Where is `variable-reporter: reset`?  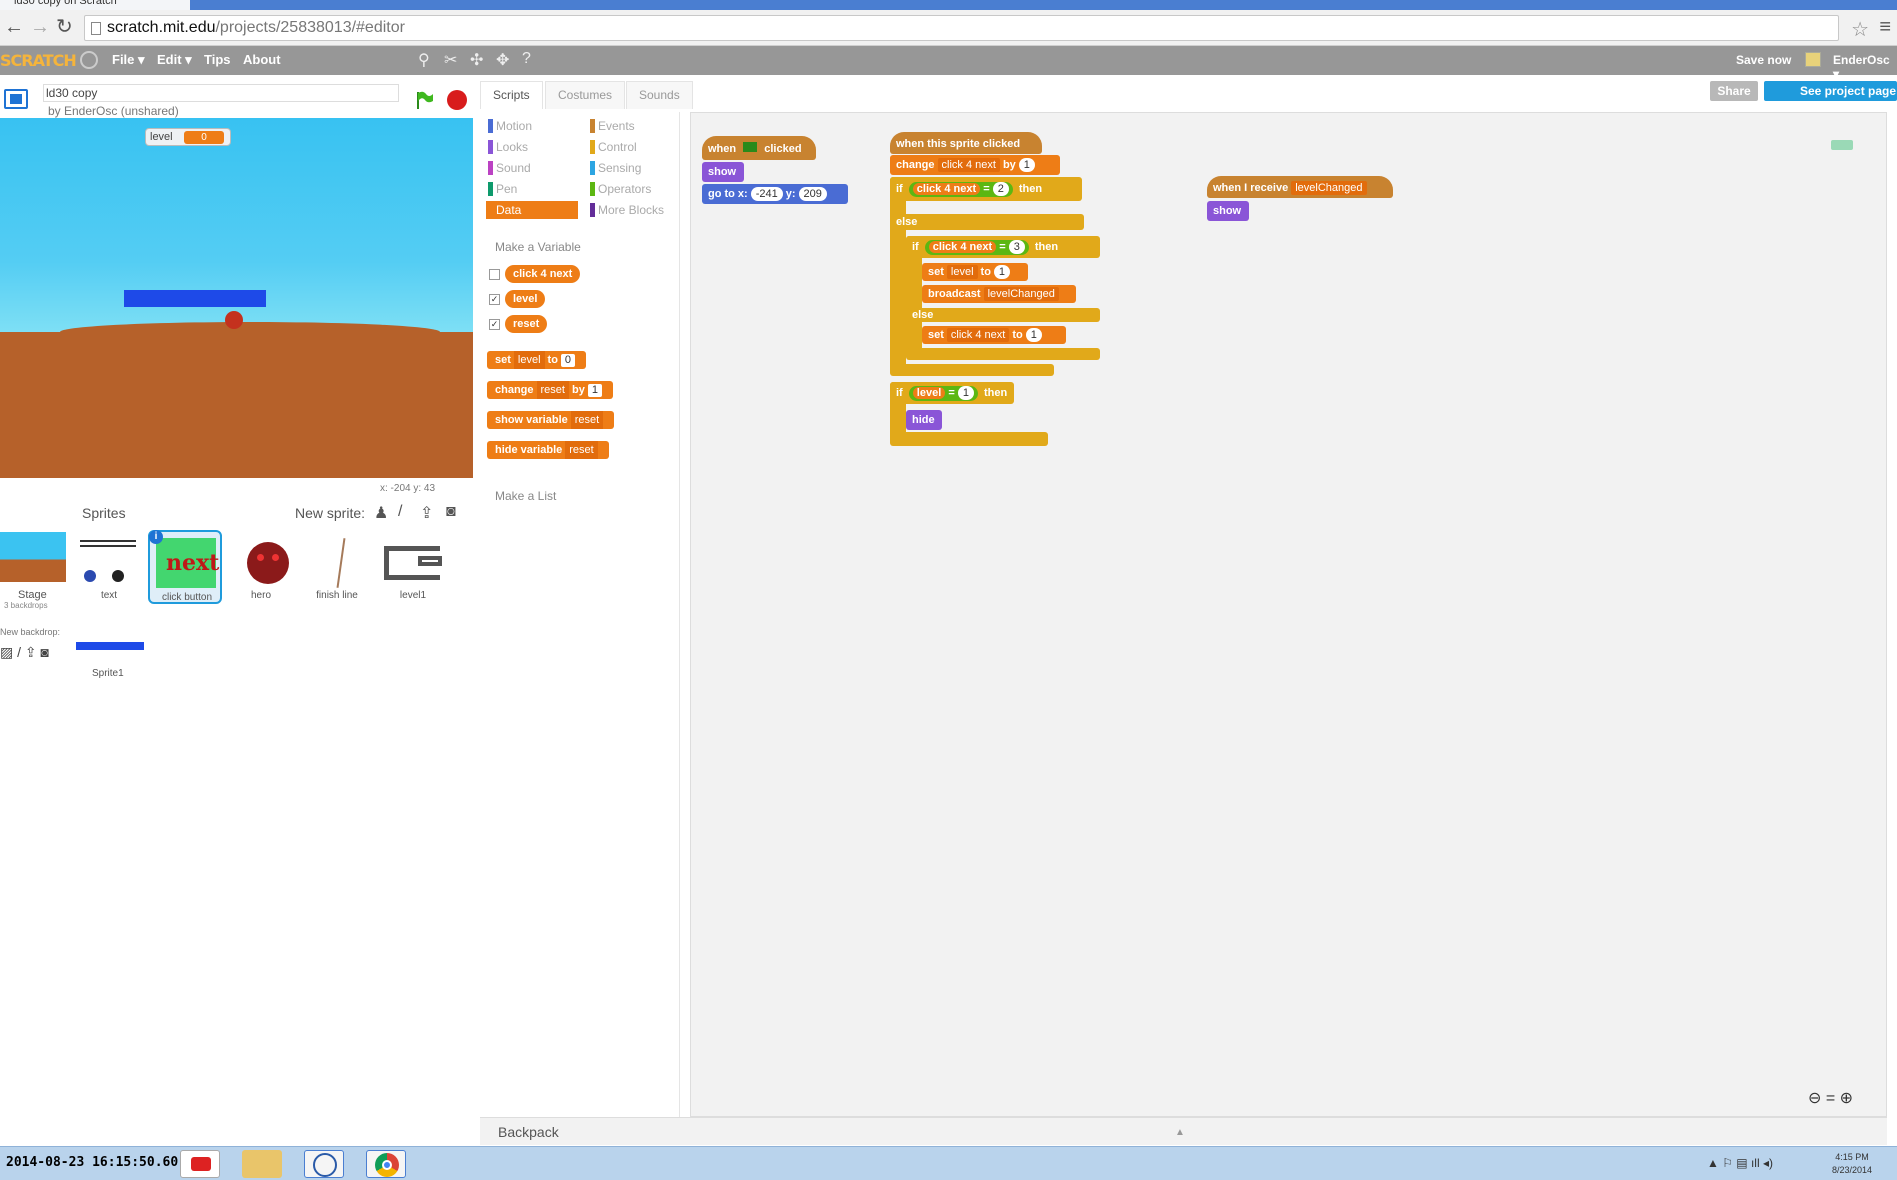 variable-reporter: reset is located at coordinates (526, 324).